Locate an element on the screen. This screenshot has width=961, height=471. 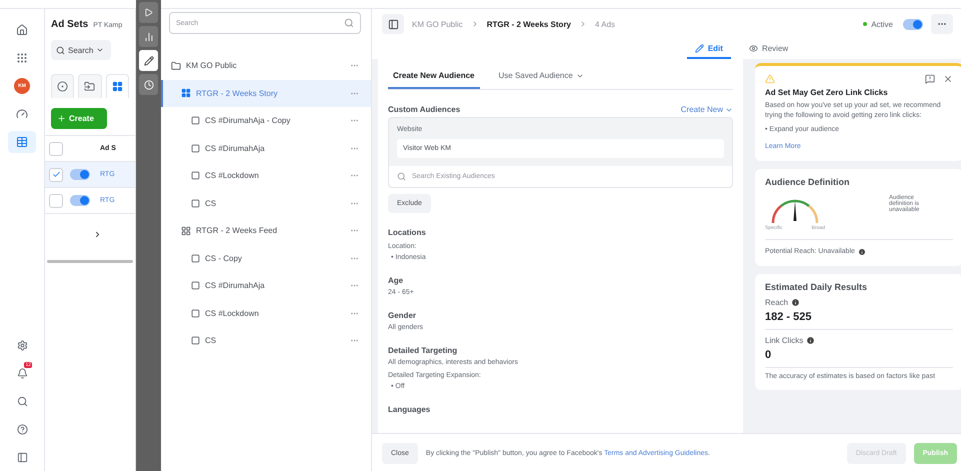
status-label: Active is located at coordinates (882, 24).